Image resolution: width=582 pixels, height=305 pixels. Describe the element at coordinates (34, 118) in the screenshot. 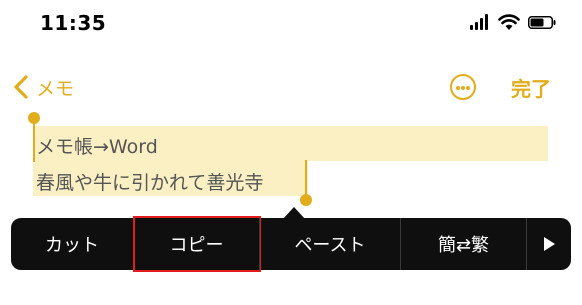

I see `selection-start-knob` at that location.